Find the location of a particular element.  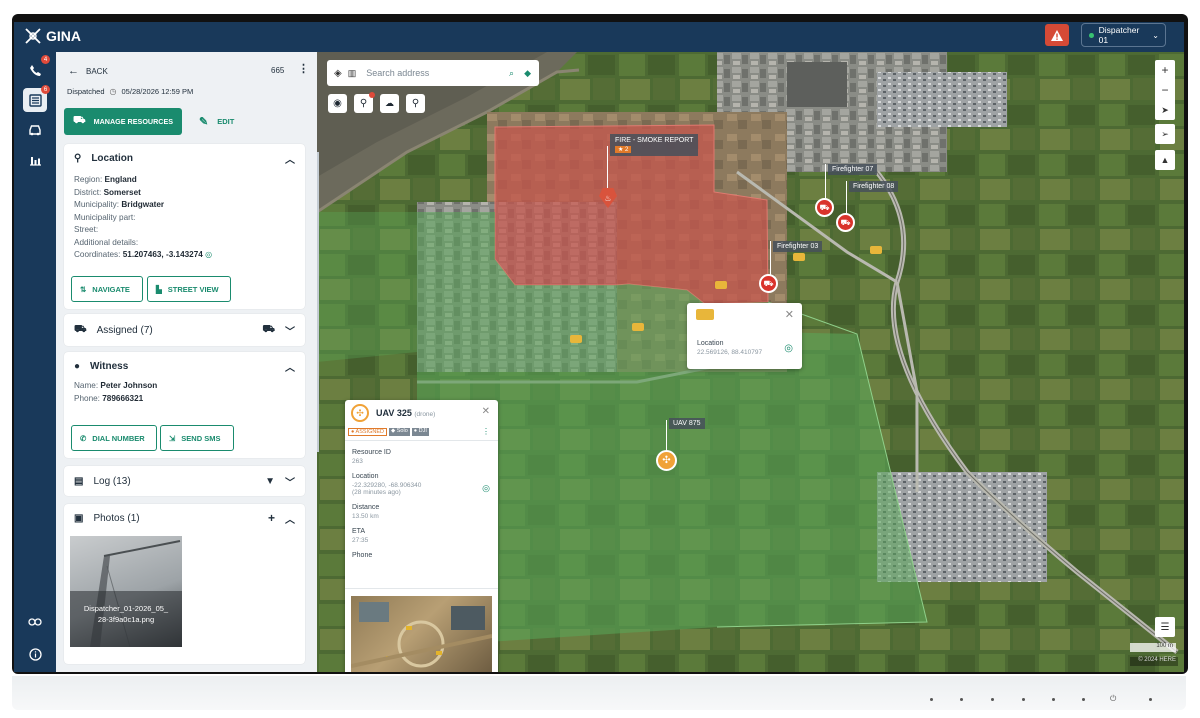

terrain-button: ▲ is located at coordinates (1165, 160).